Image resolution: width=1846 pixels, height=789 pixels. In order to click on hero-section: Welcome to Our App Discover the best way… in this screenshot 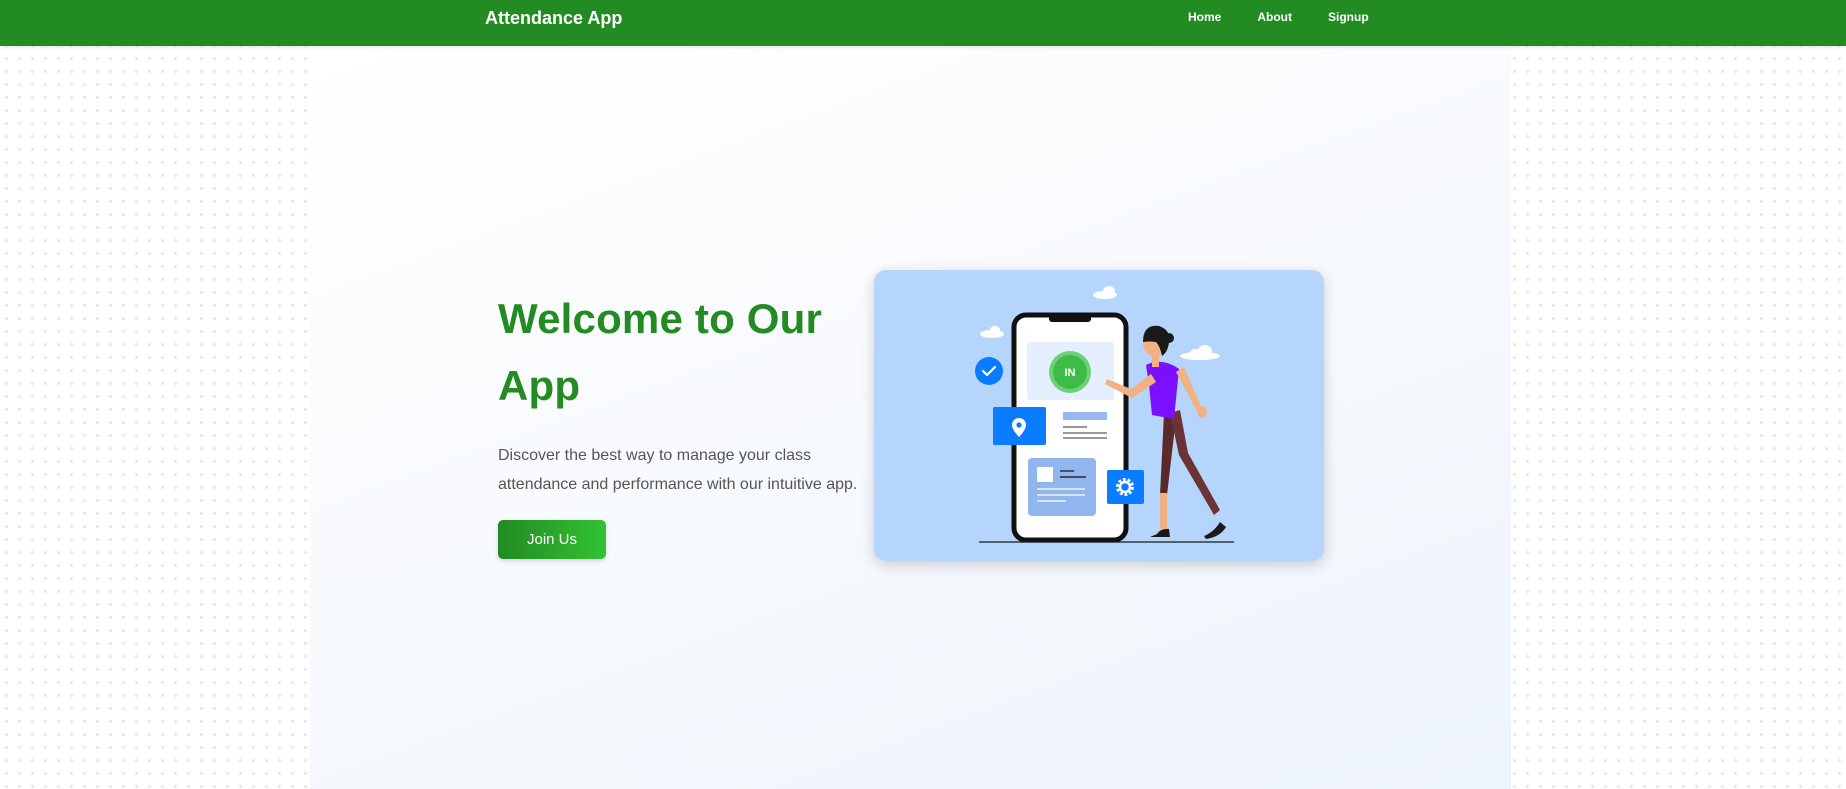, I will do `click(678, 422)`.